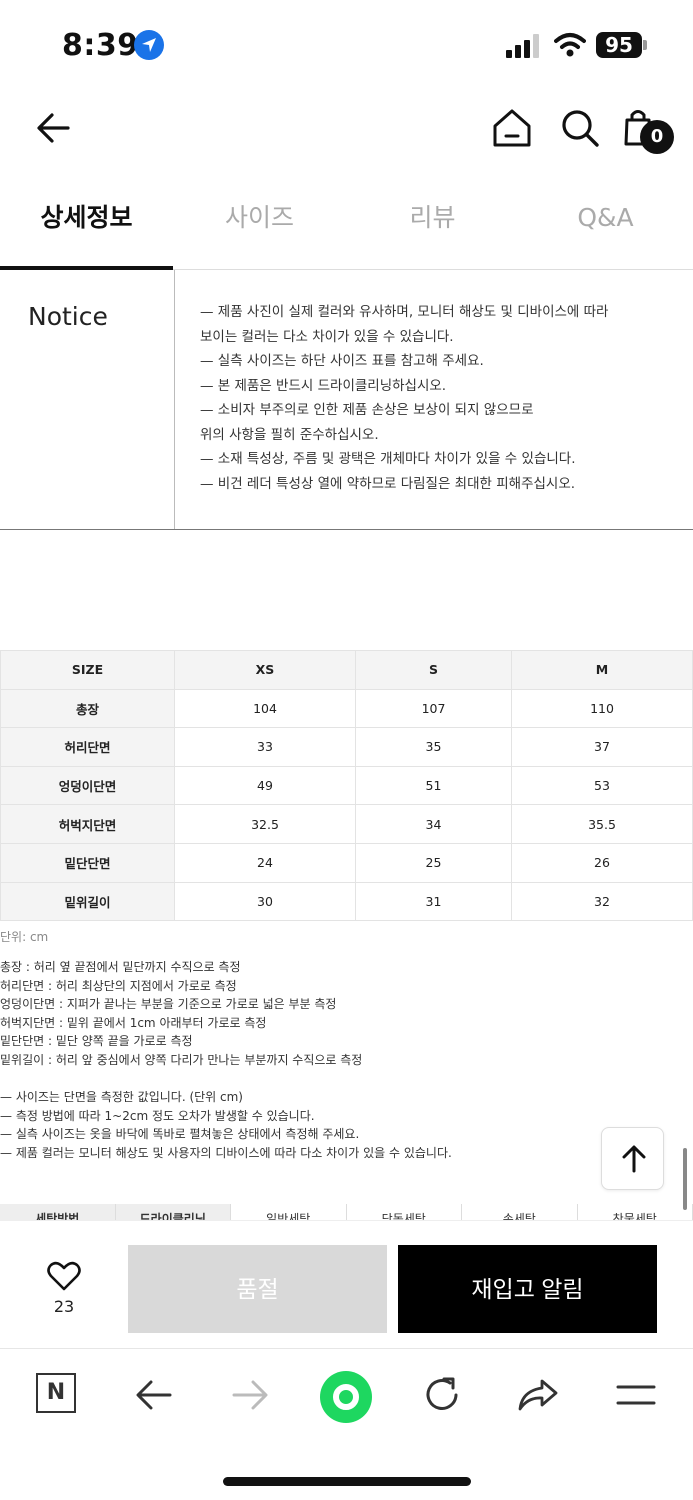 The image size is (693, 1500). I want to click on refresh-icon, so click(442, 1395).